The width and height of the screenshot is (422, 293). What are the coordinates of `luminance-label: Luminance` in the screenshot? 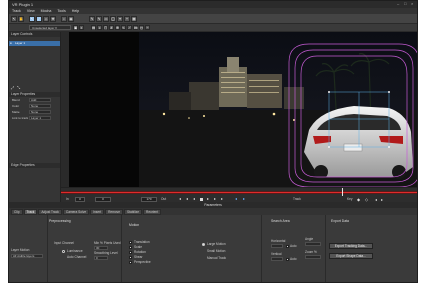 It's located at (75, 251).